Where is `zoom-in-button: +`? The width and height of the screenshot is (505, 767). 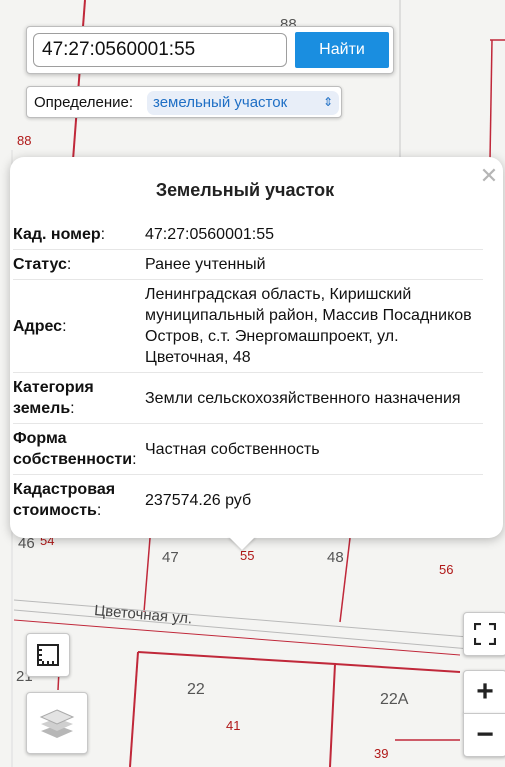 zoom-in-button: + is located at coordinates (484, 692).